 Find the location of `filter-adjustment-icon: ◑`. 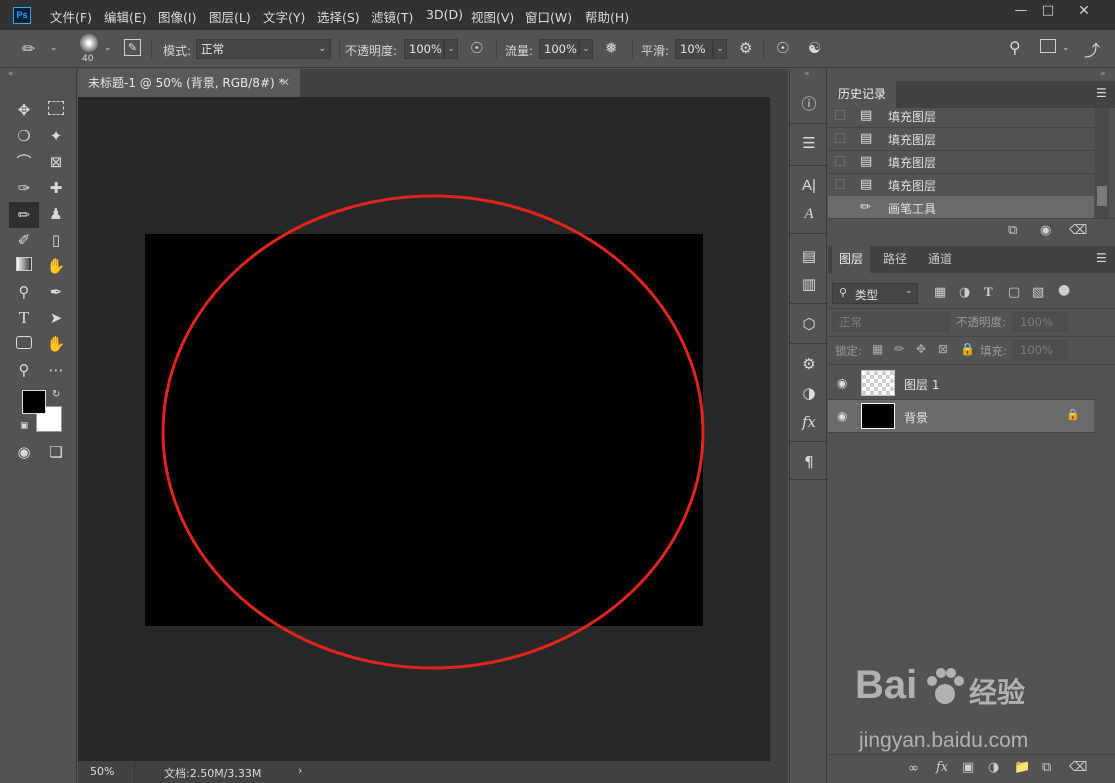

filter-adjustment-icon: ◑ is located at coordinates (964, 292).